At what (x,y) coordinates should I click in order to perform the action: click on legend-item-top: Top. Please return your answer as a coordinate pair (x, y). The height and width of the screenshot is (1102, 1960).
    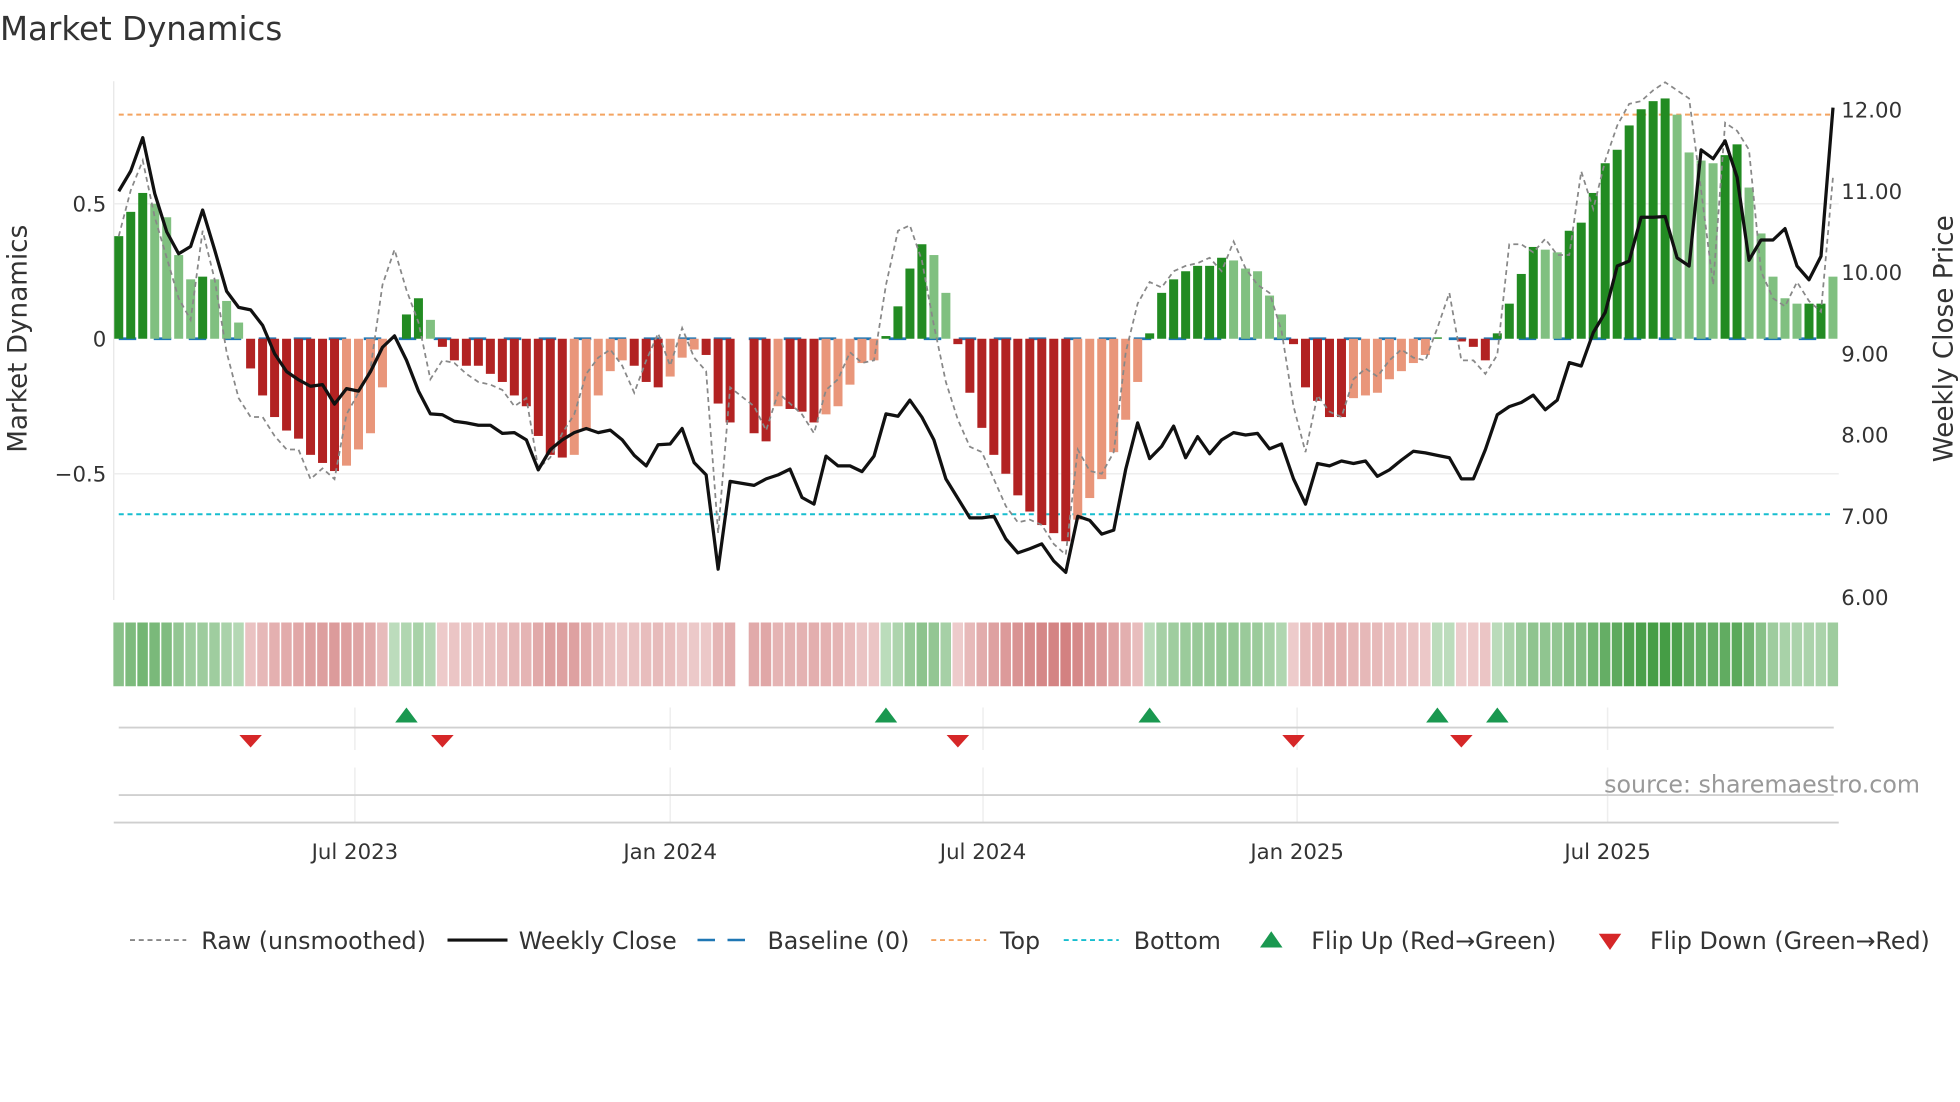
    Looking at the image, I should click on (985, 941).